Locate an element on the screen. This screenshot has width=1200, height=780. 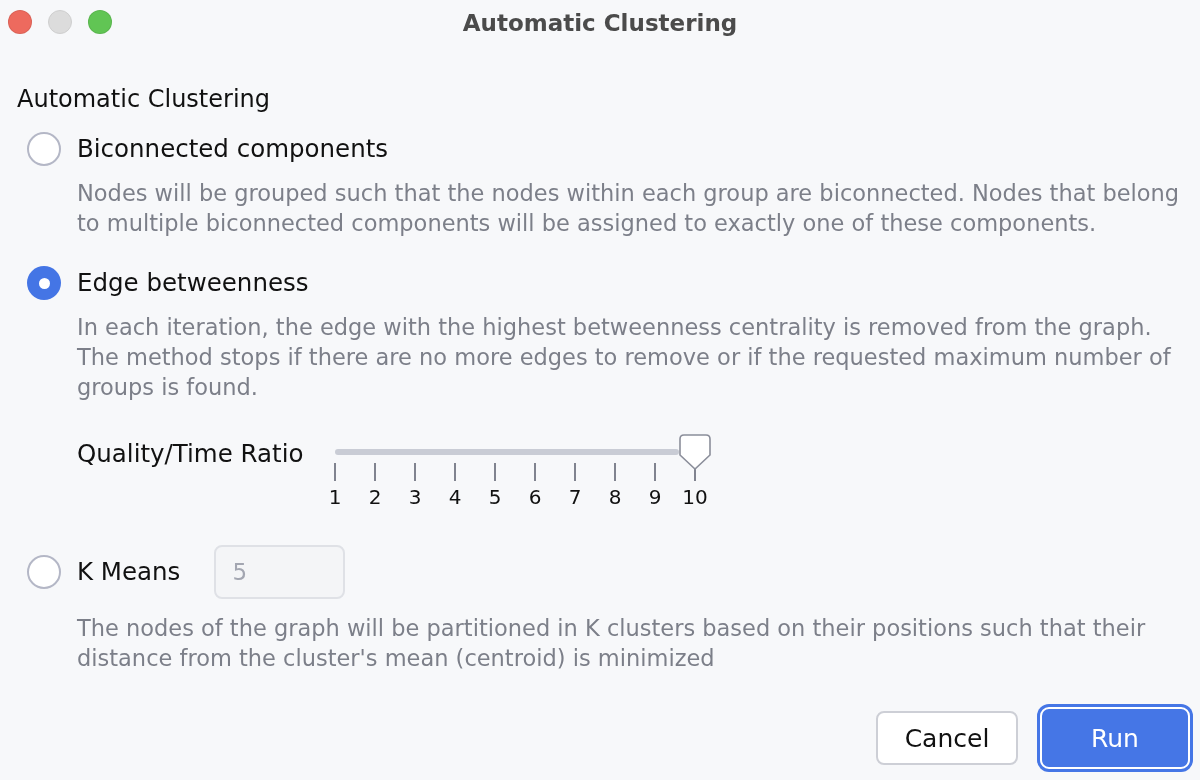
tick-label: 6 is located at coordinates (535, 497).